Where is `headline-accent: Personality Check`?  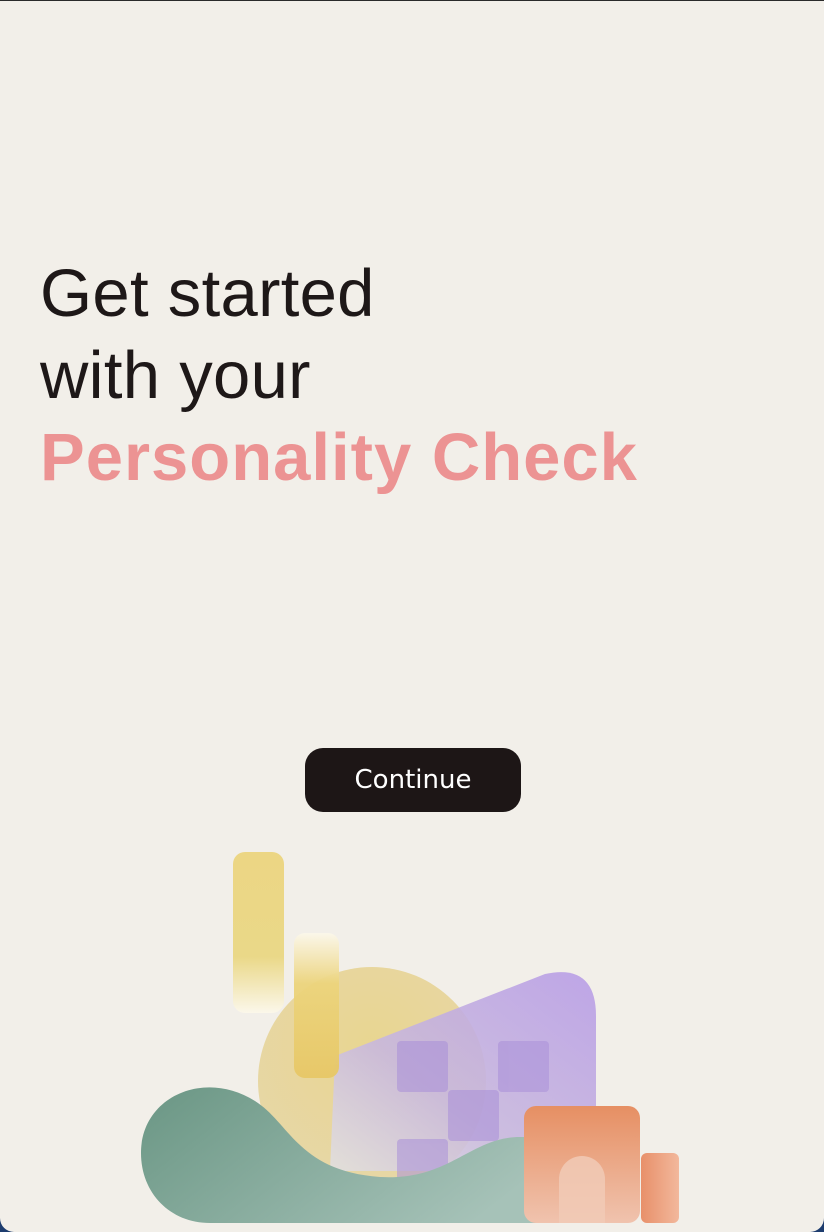
headline-accent: Personality Check is located at coordinates (339, 457).